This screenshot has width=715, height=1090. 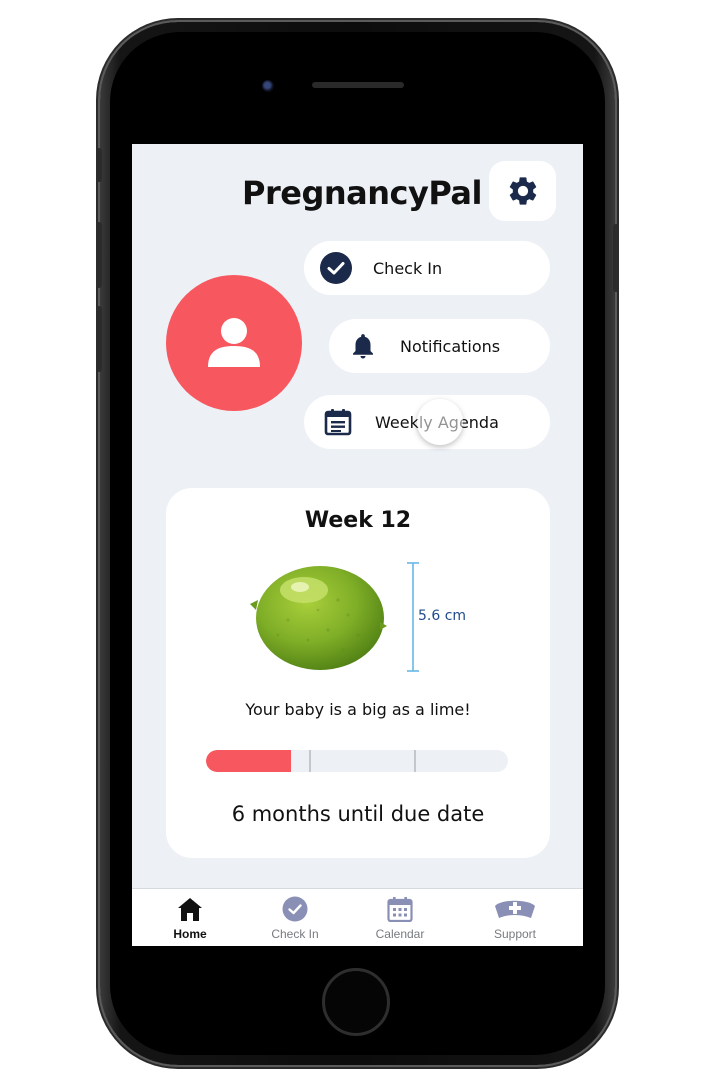 What do you see at coordinates (99, 339) in the screenshot?
I see `volume-down-button` at bounding box center [99, 339].